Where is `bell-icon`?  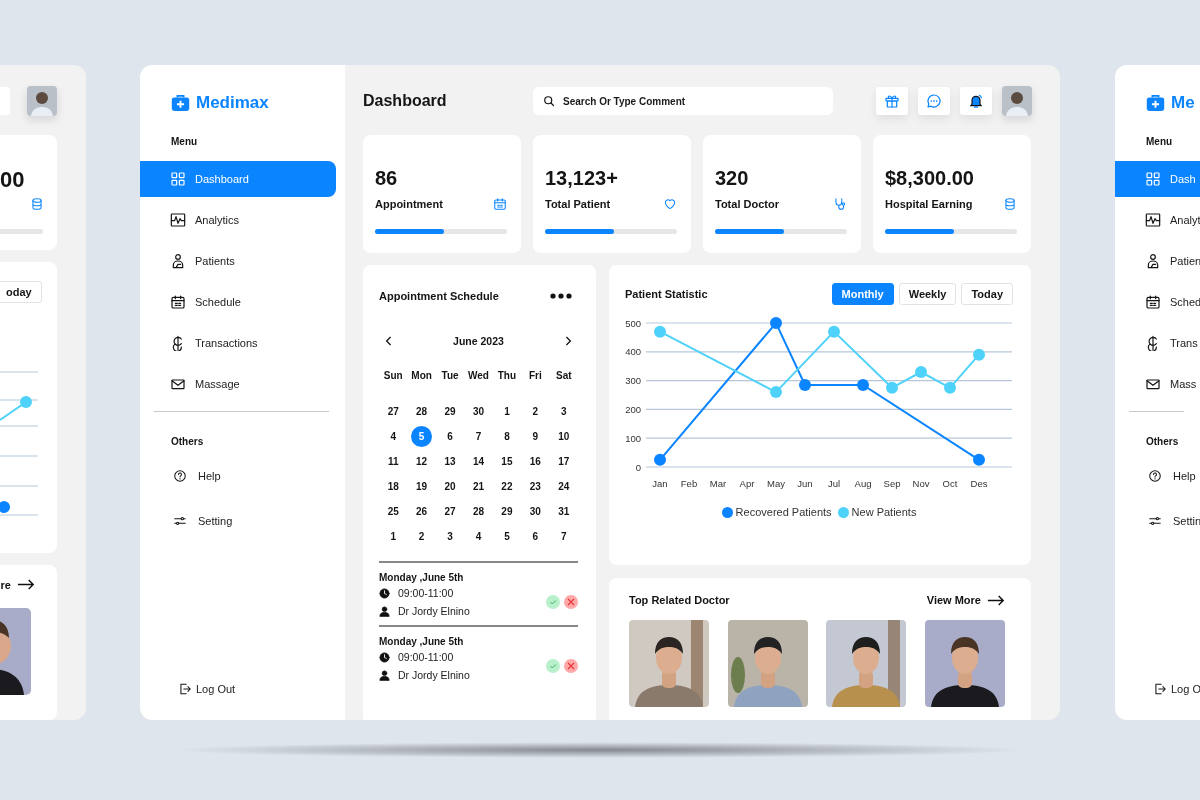
bell-icon is located at coordinates (976, 101).